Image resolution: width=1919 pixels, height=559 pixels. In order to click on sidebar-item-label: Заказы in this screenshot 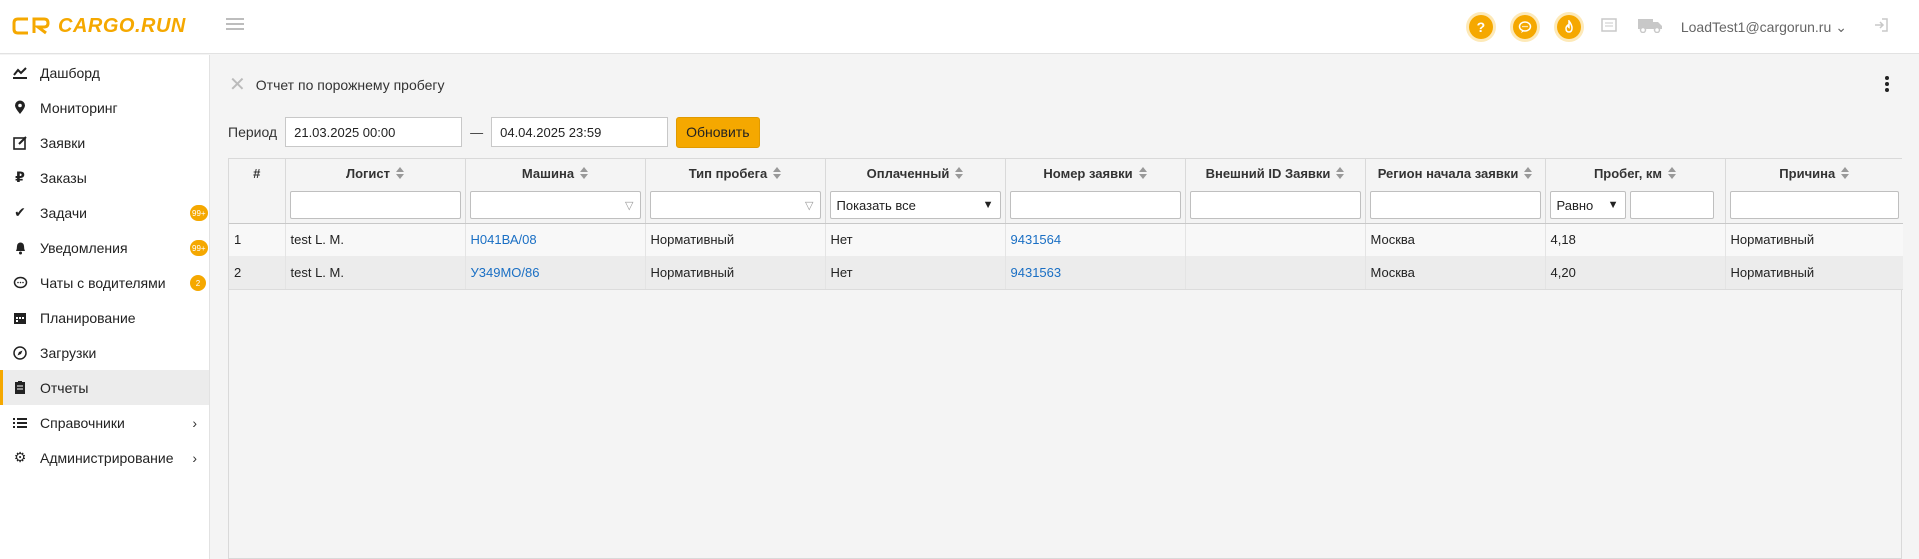, I will do `click(63, 177)`.